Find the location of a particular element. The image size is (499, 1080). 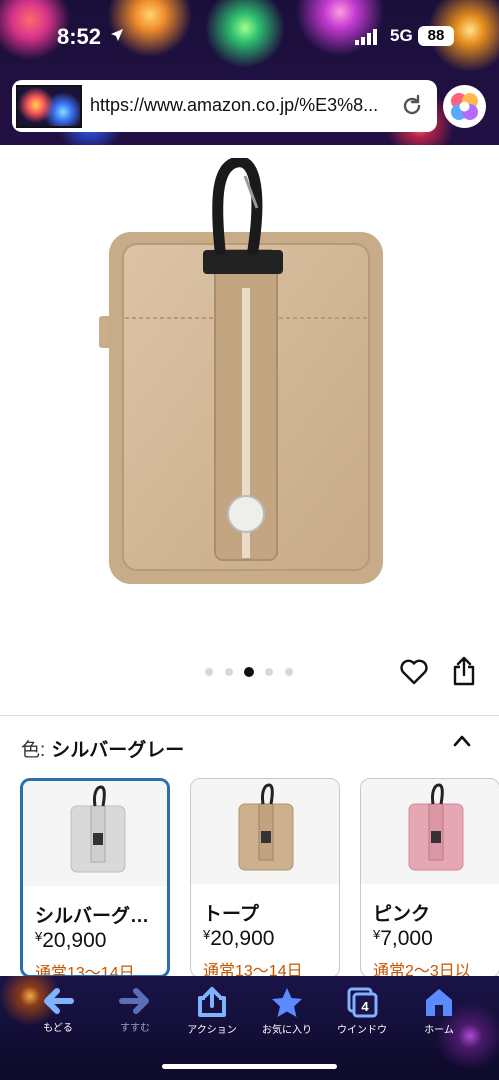

back-button: もどる is located at coordinates (58, 1010).